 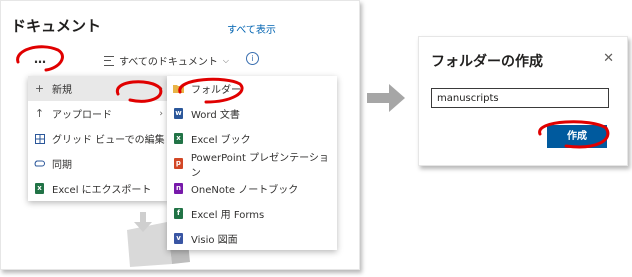 What do you see at coordinates (225, 60) in the screenshot?
I see `chevron-down-icon: ⌵` at bounding box center [225, 60].